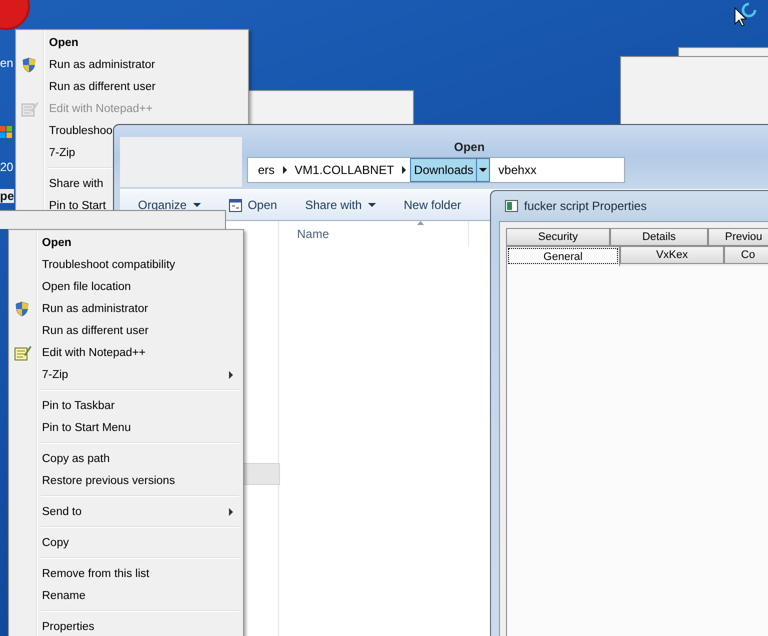 The width and height of the screenshot is (768, 636). Describe the element at coordinates (511, 206) in the screenshot. I see `script-file-icon` at that location.